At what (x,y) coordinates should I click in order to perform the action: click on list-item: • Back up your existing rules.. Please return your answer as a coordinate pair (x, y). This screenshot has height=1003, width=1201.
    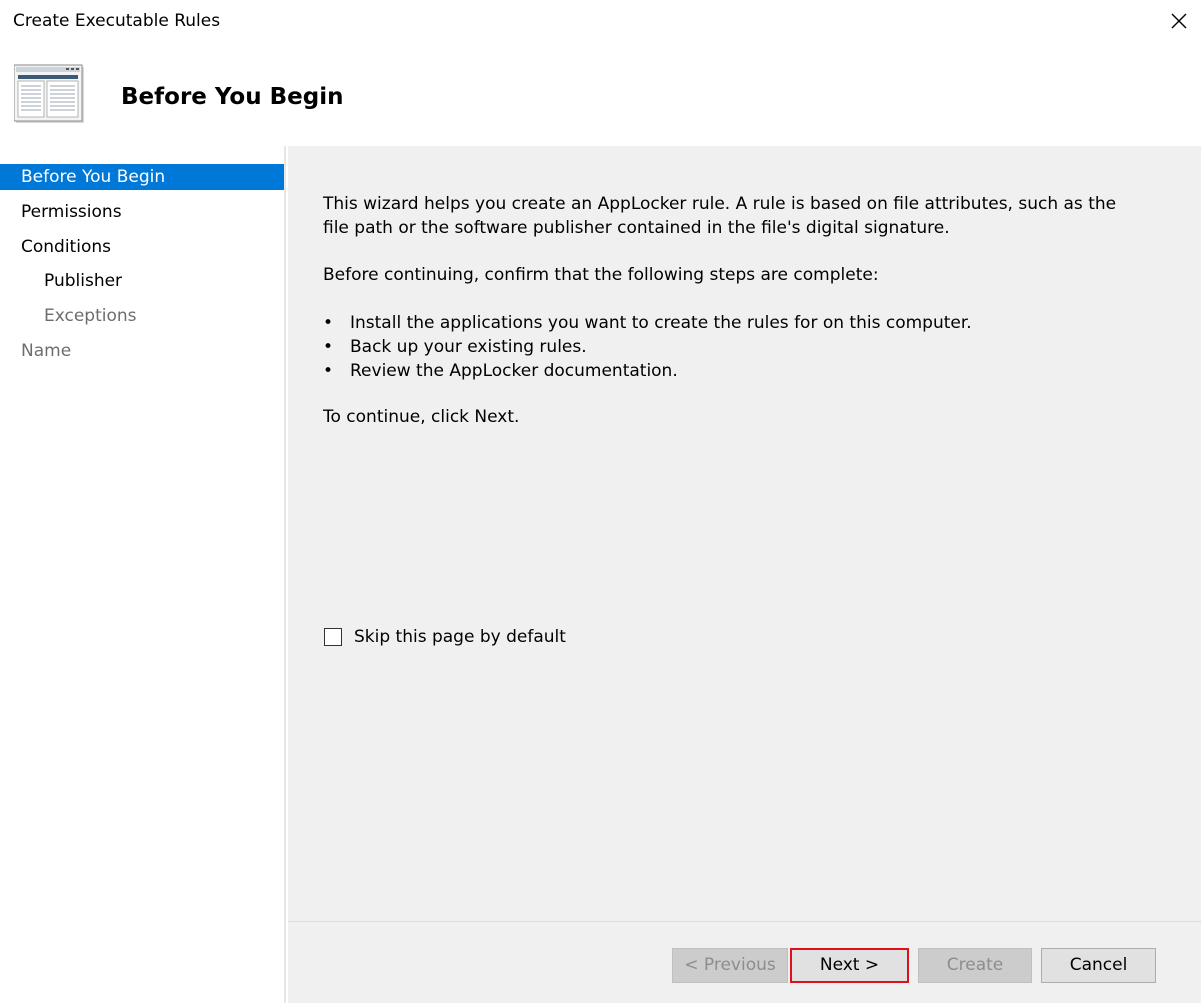
    Looking at the image, I should click on (647, 347).